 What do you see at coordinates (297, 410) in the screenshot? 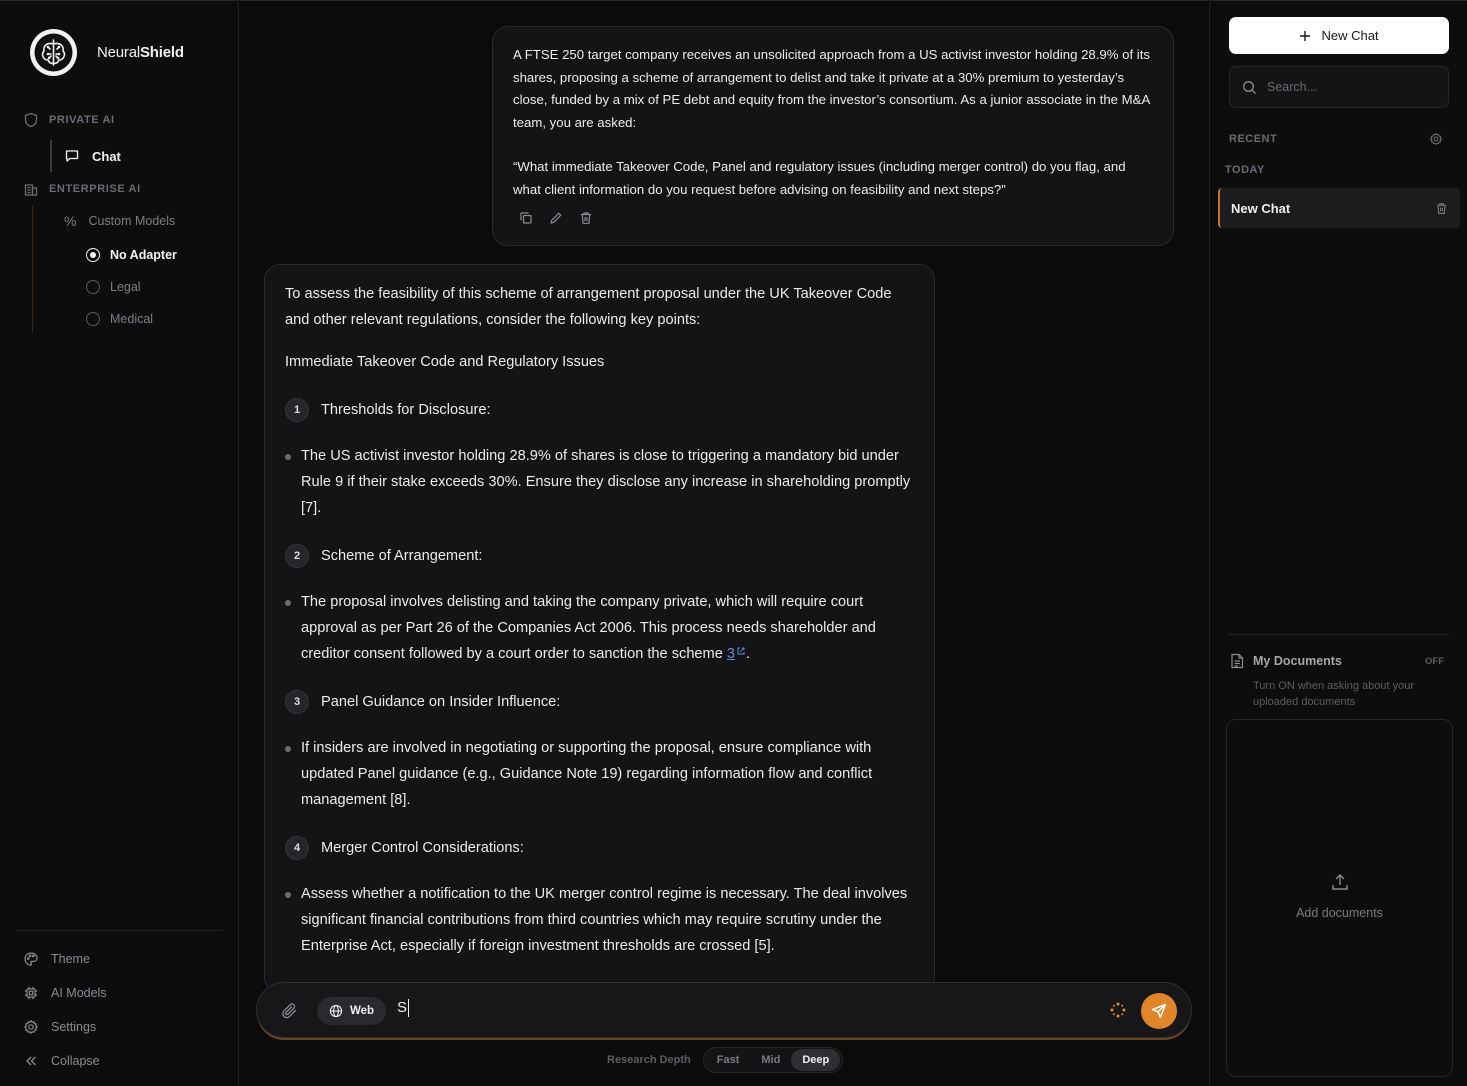
I see `item-number: 1` at bounding box center [297, 410].